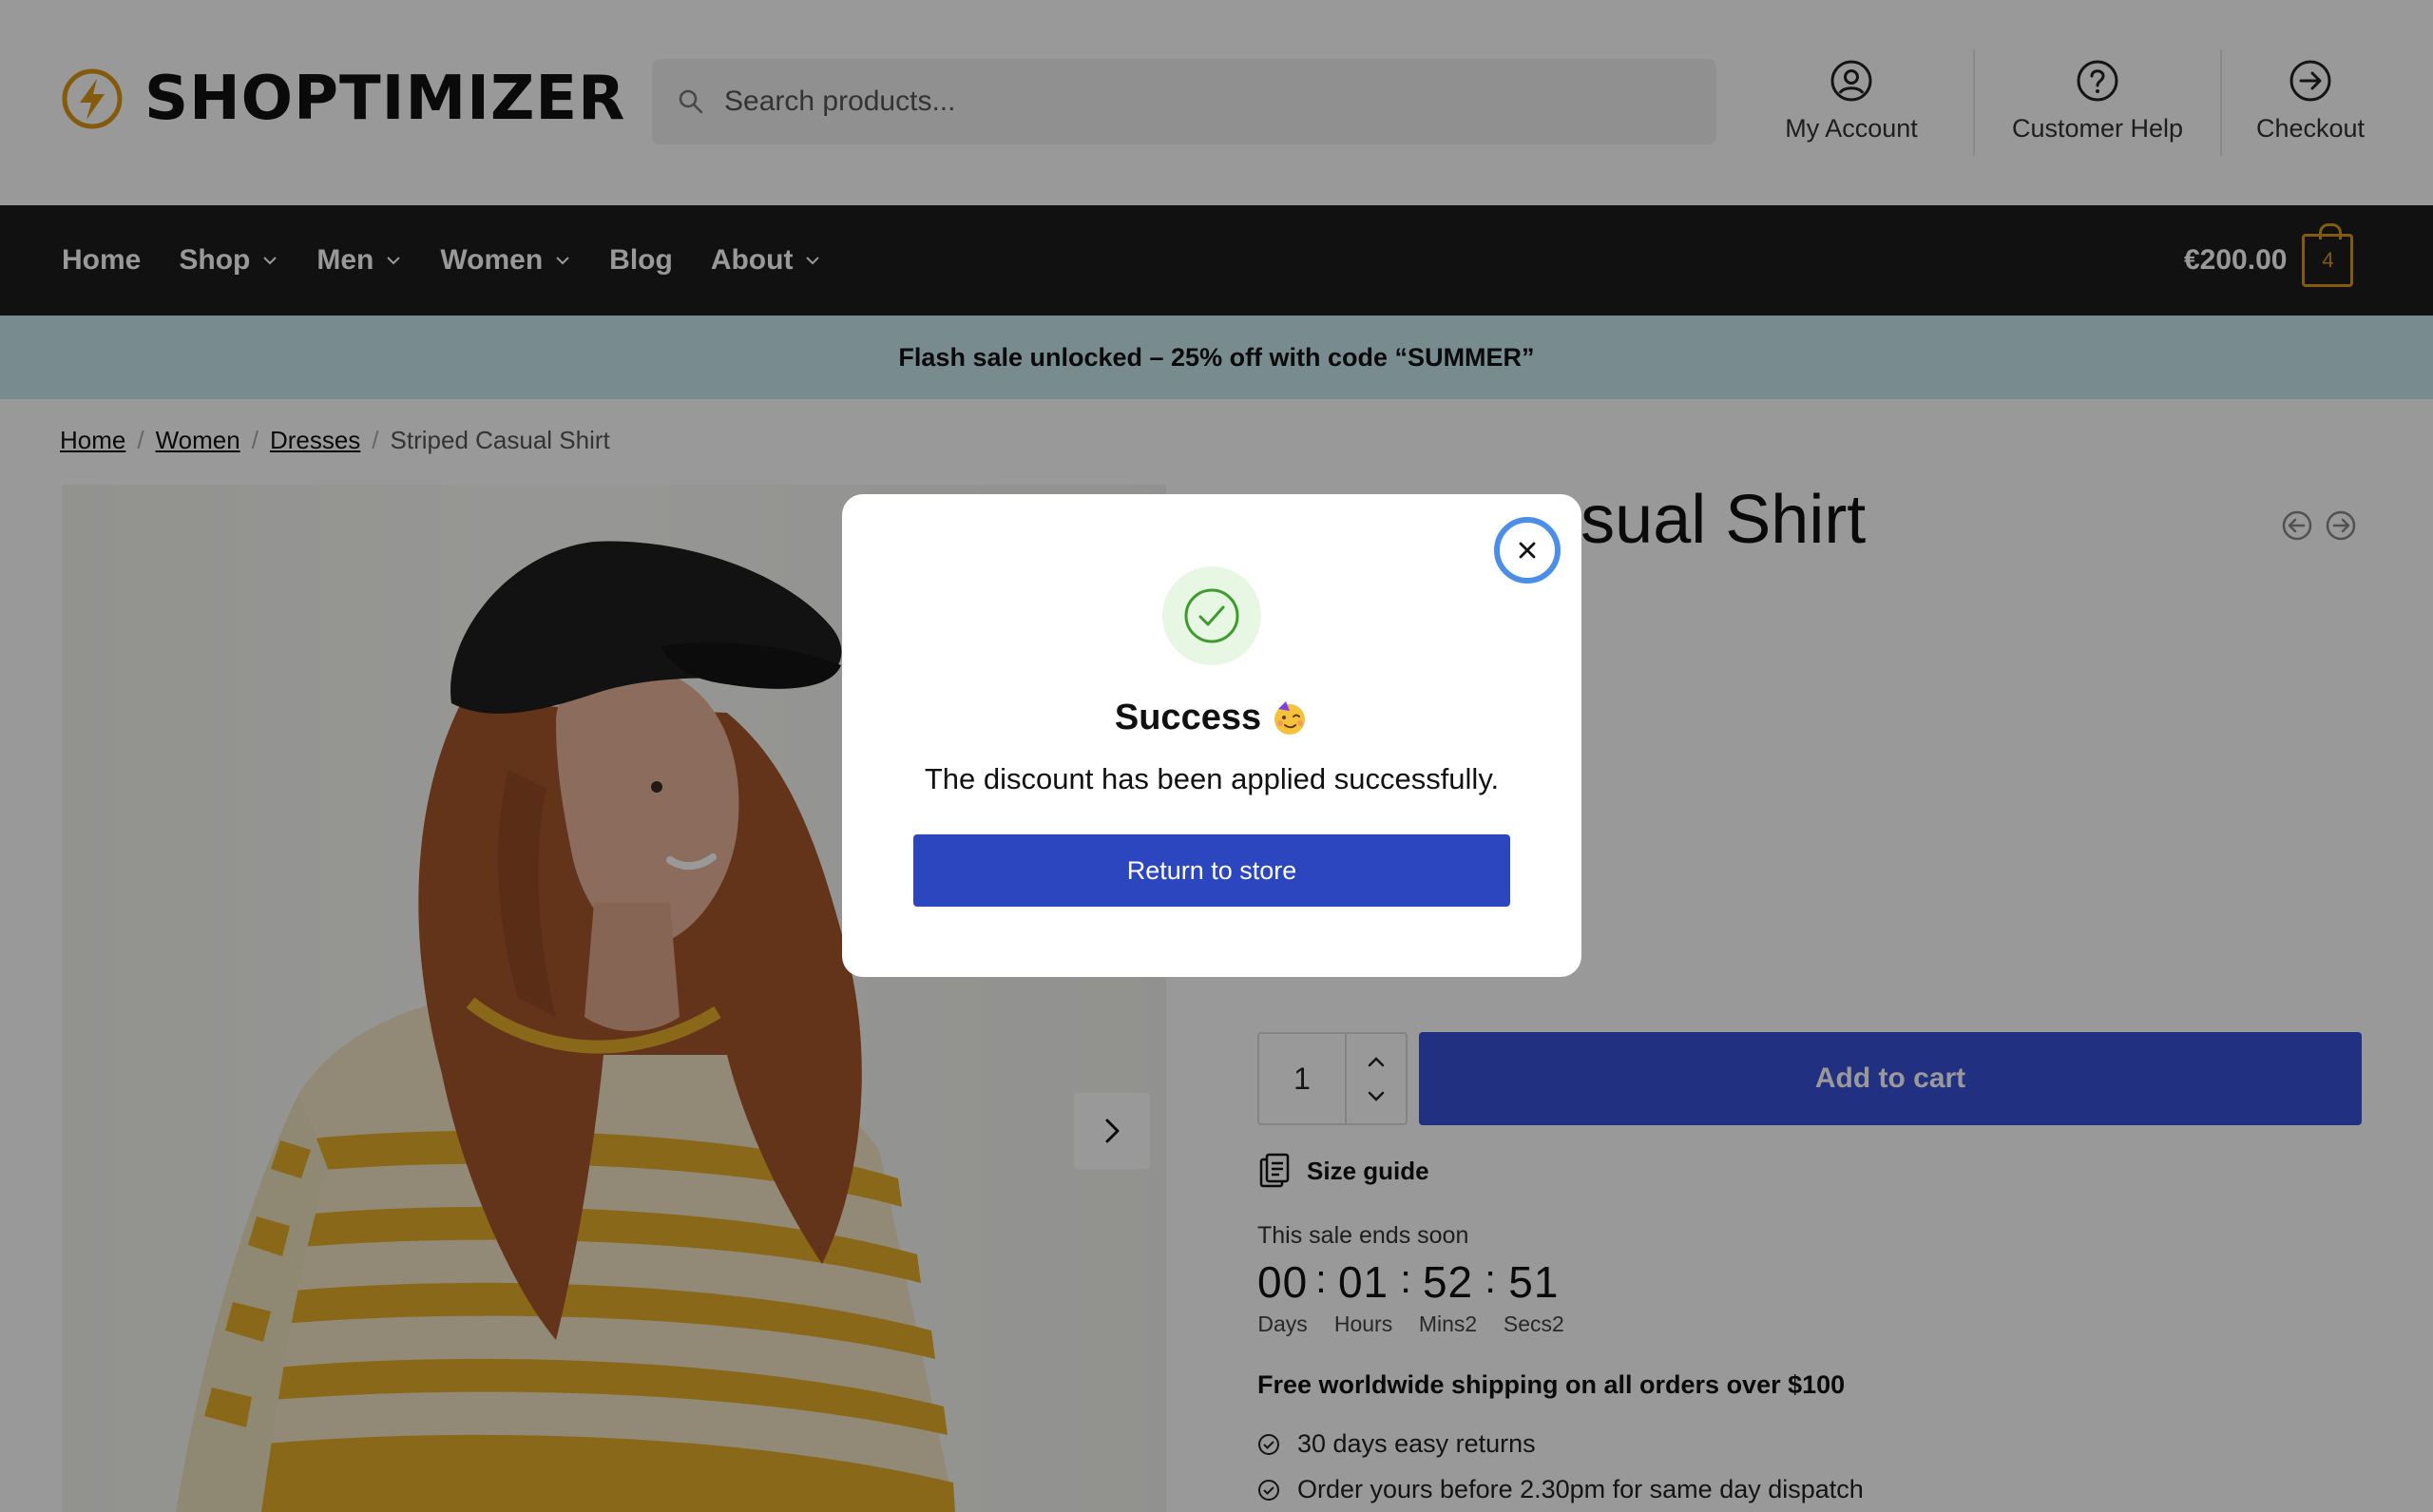  I want to click on modal-title: Success, so click(1211, 718).